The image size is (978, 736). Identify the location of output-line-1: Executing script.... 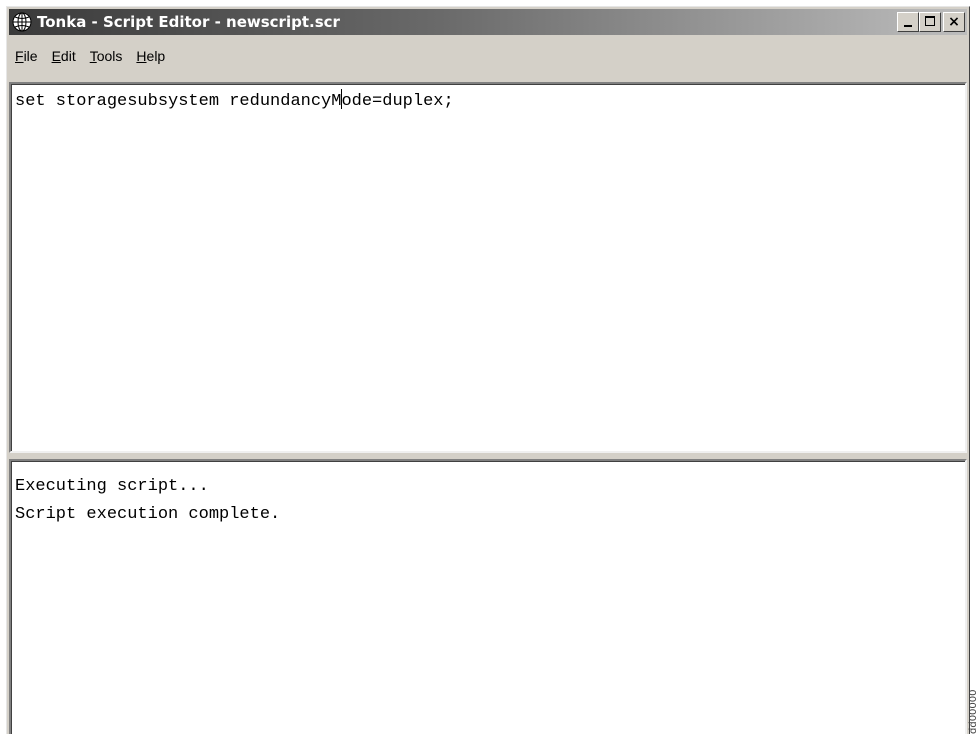
(112, 486).